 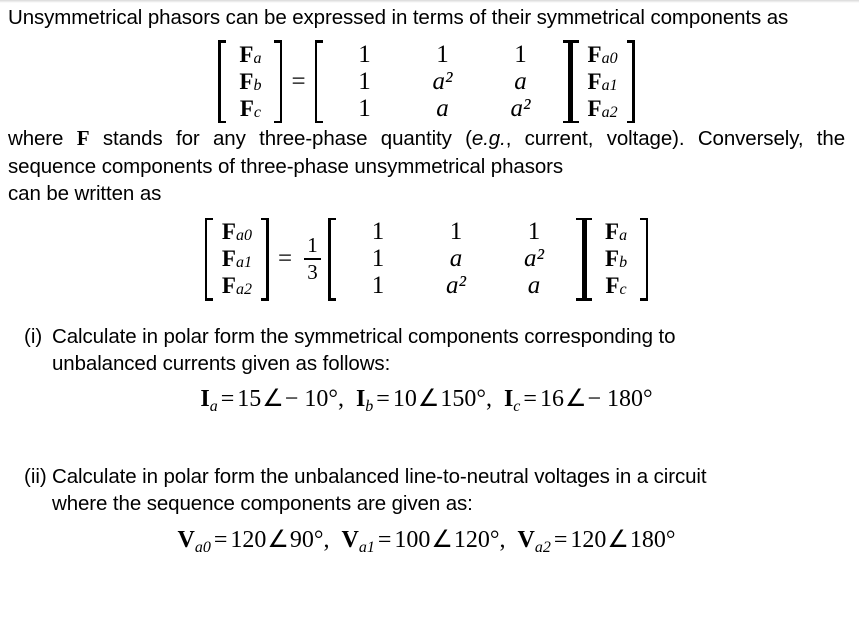 I want to click on current-angle-a: − 10°, so click(x=311, y=399).